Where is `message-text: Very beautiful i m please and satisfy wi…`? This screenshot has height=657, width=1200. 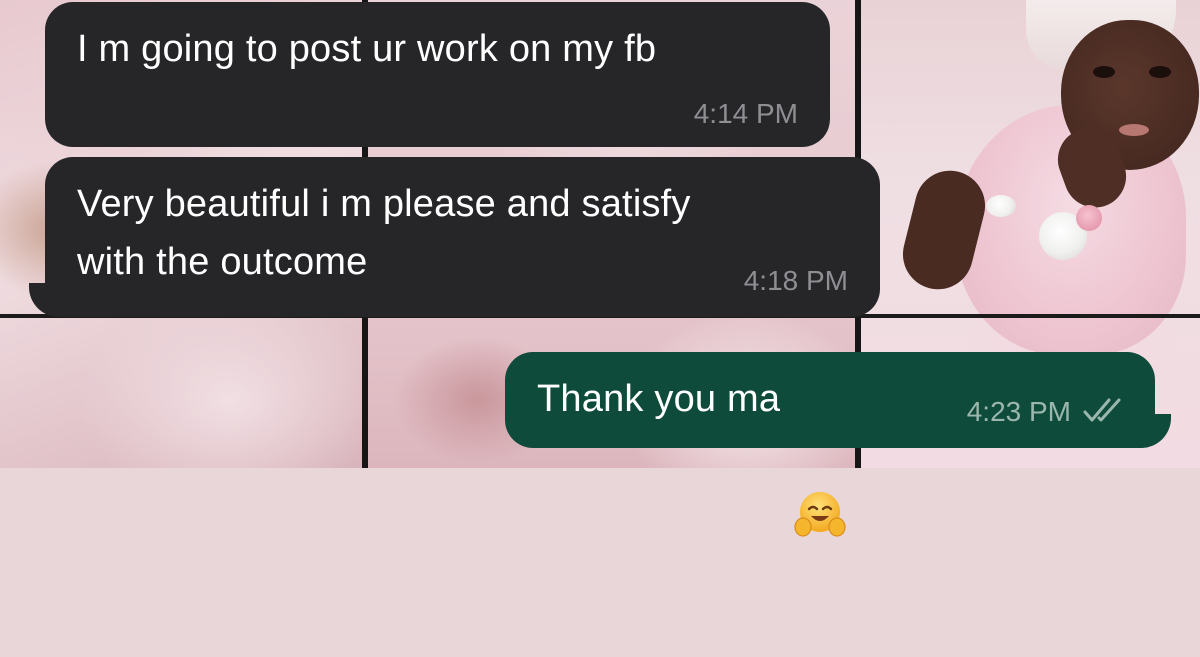 message-text: Very beautiful i m please and satisfy wi… is located at coordinates (384, 233).